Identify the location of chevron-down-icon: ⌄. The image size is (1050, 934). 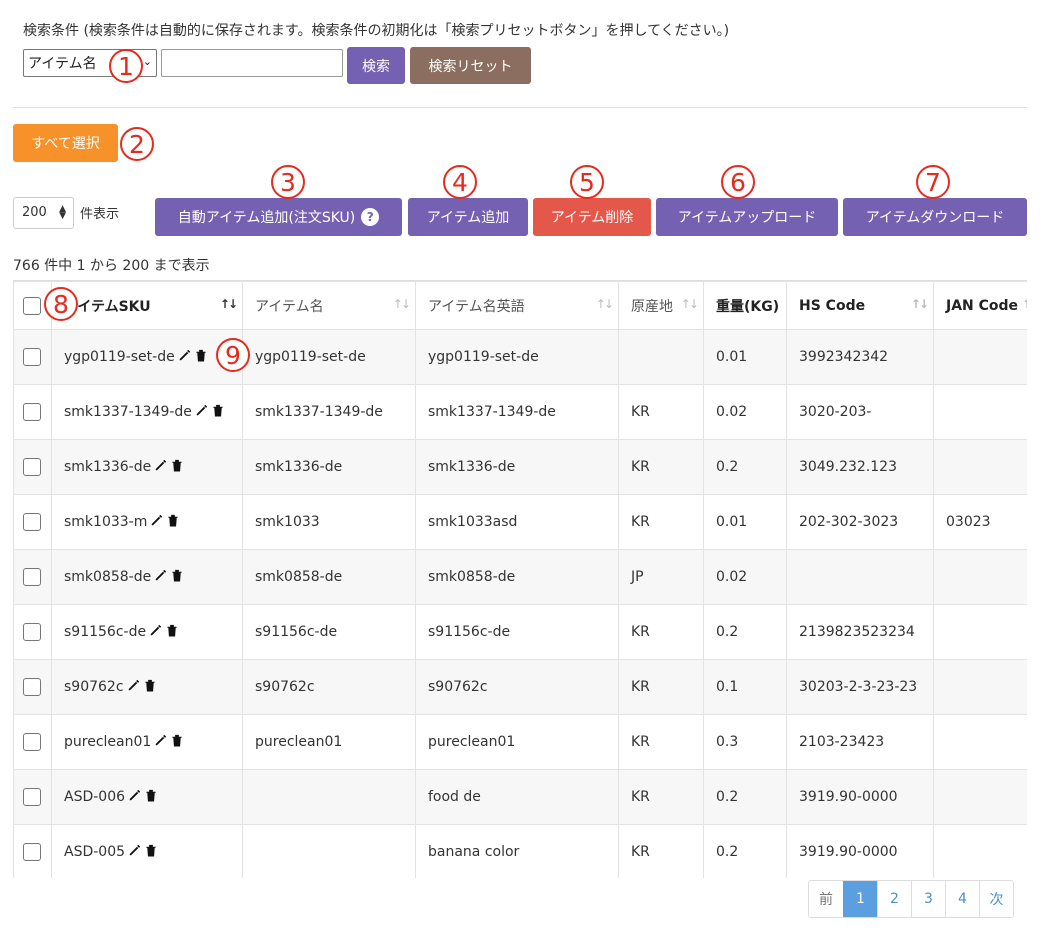
(147, 61).